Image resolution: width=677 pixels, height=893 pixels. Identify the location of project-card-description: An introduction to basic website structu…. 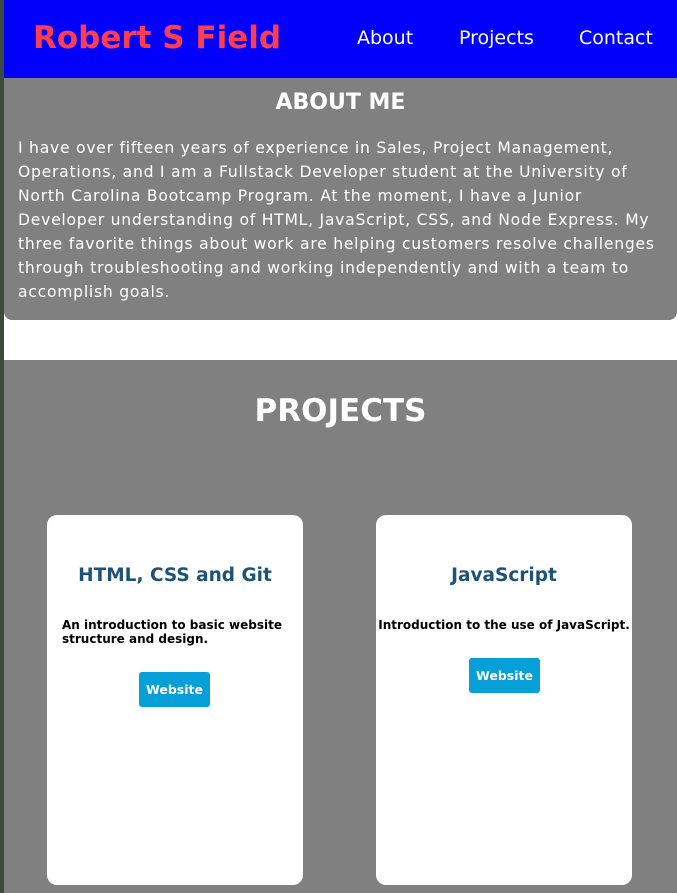
(172, 632).